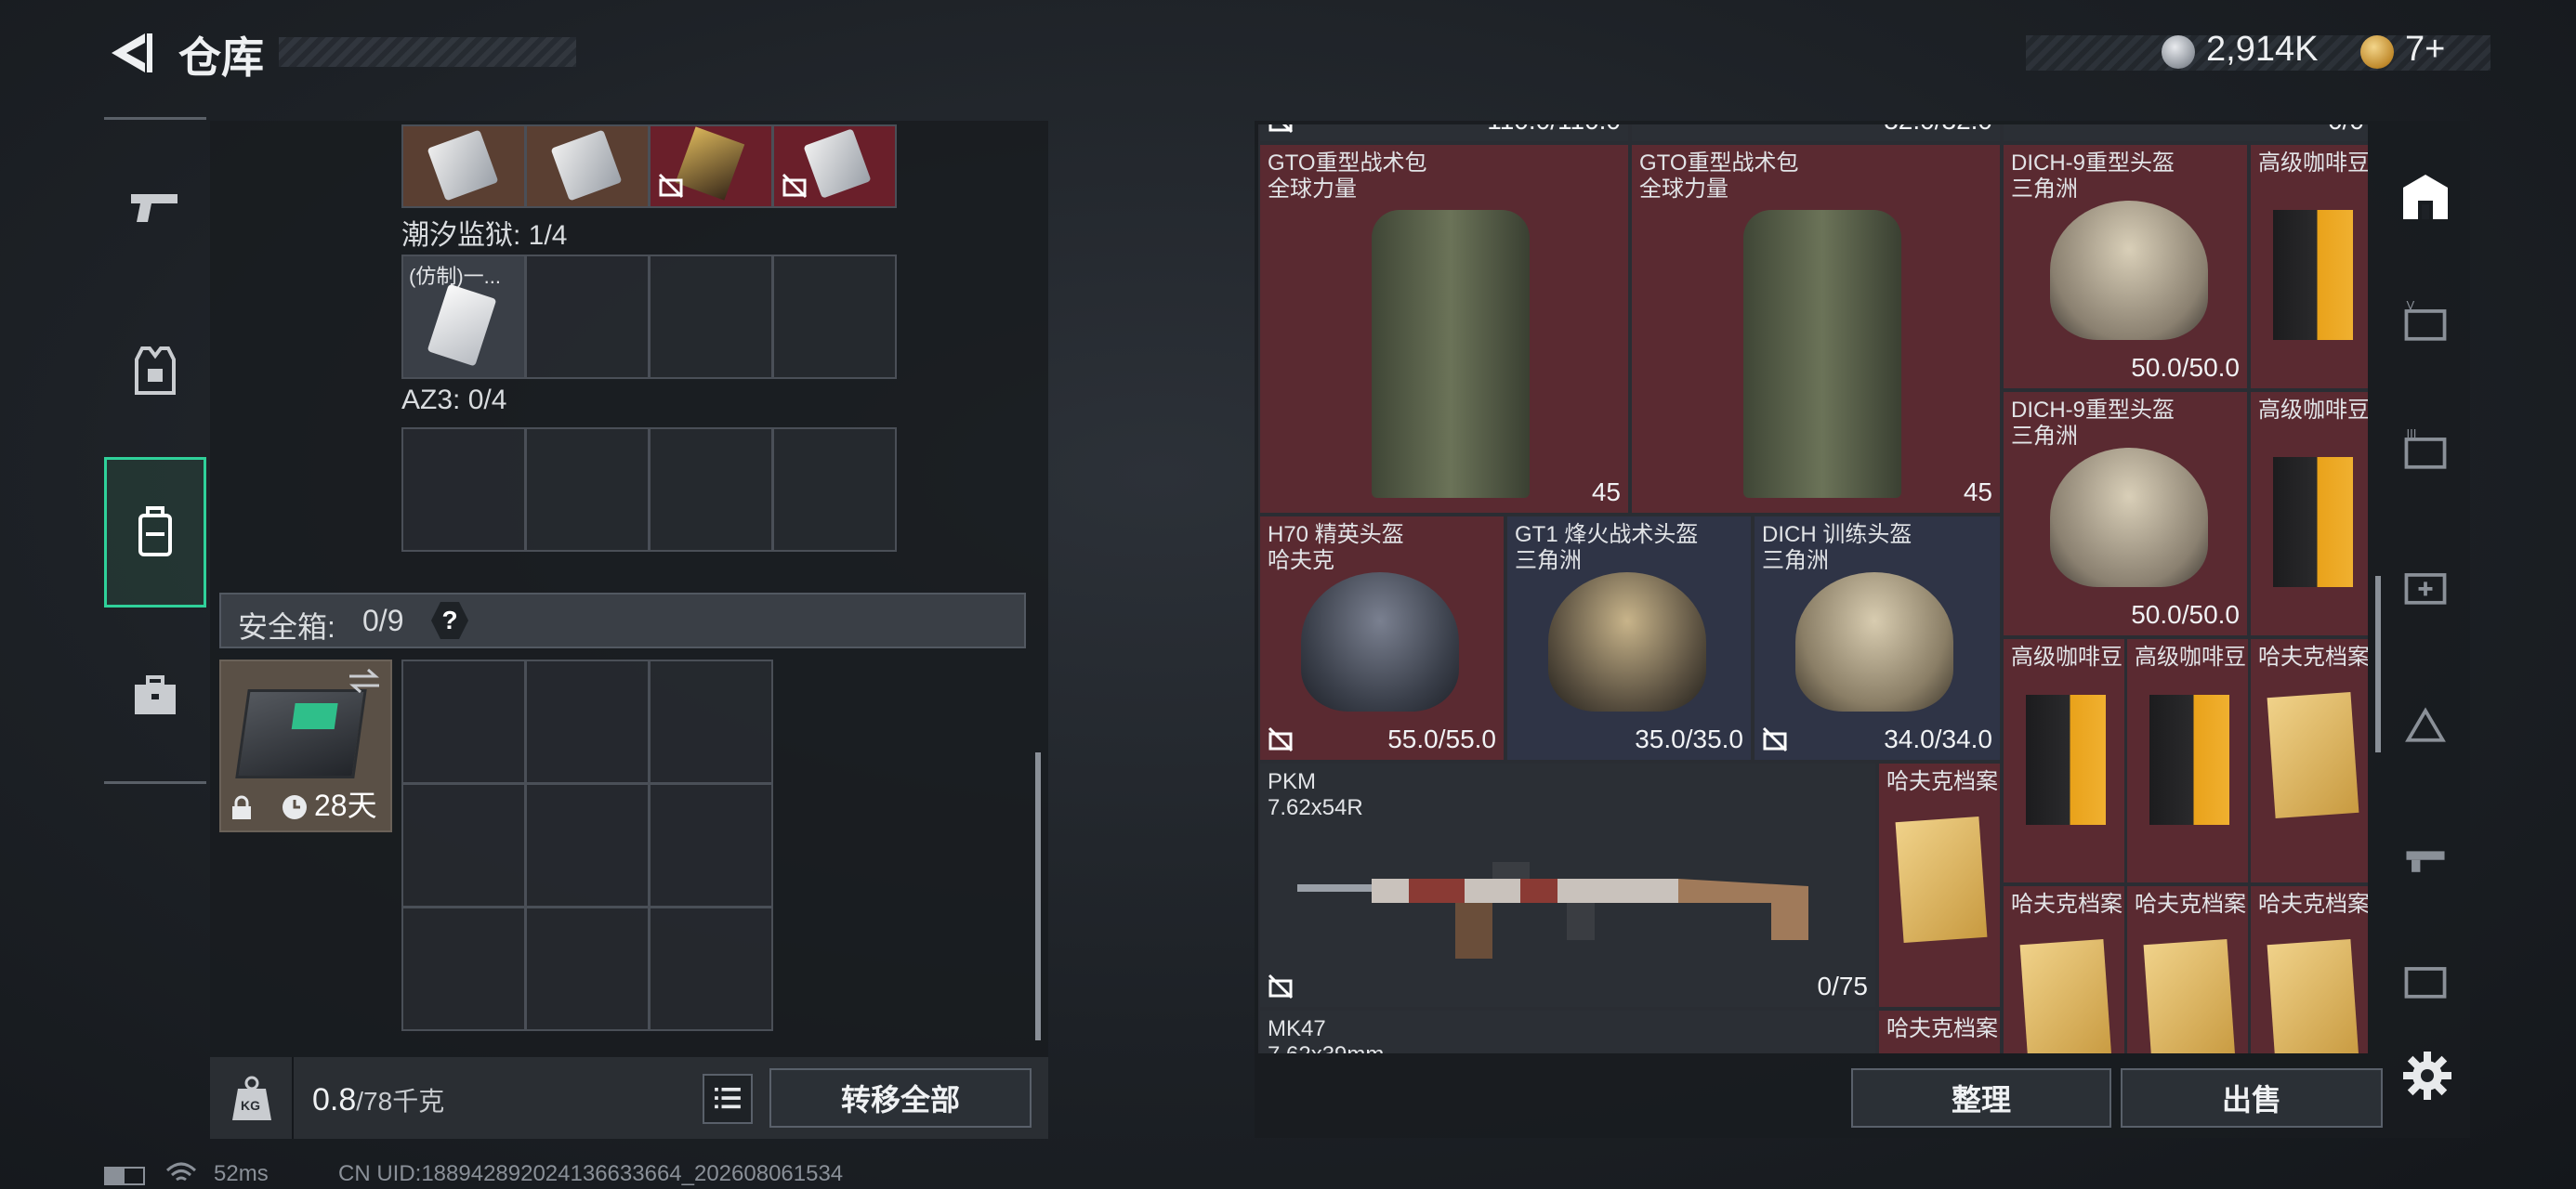  I want to click on right-scrollbar, so click(2378, 664).